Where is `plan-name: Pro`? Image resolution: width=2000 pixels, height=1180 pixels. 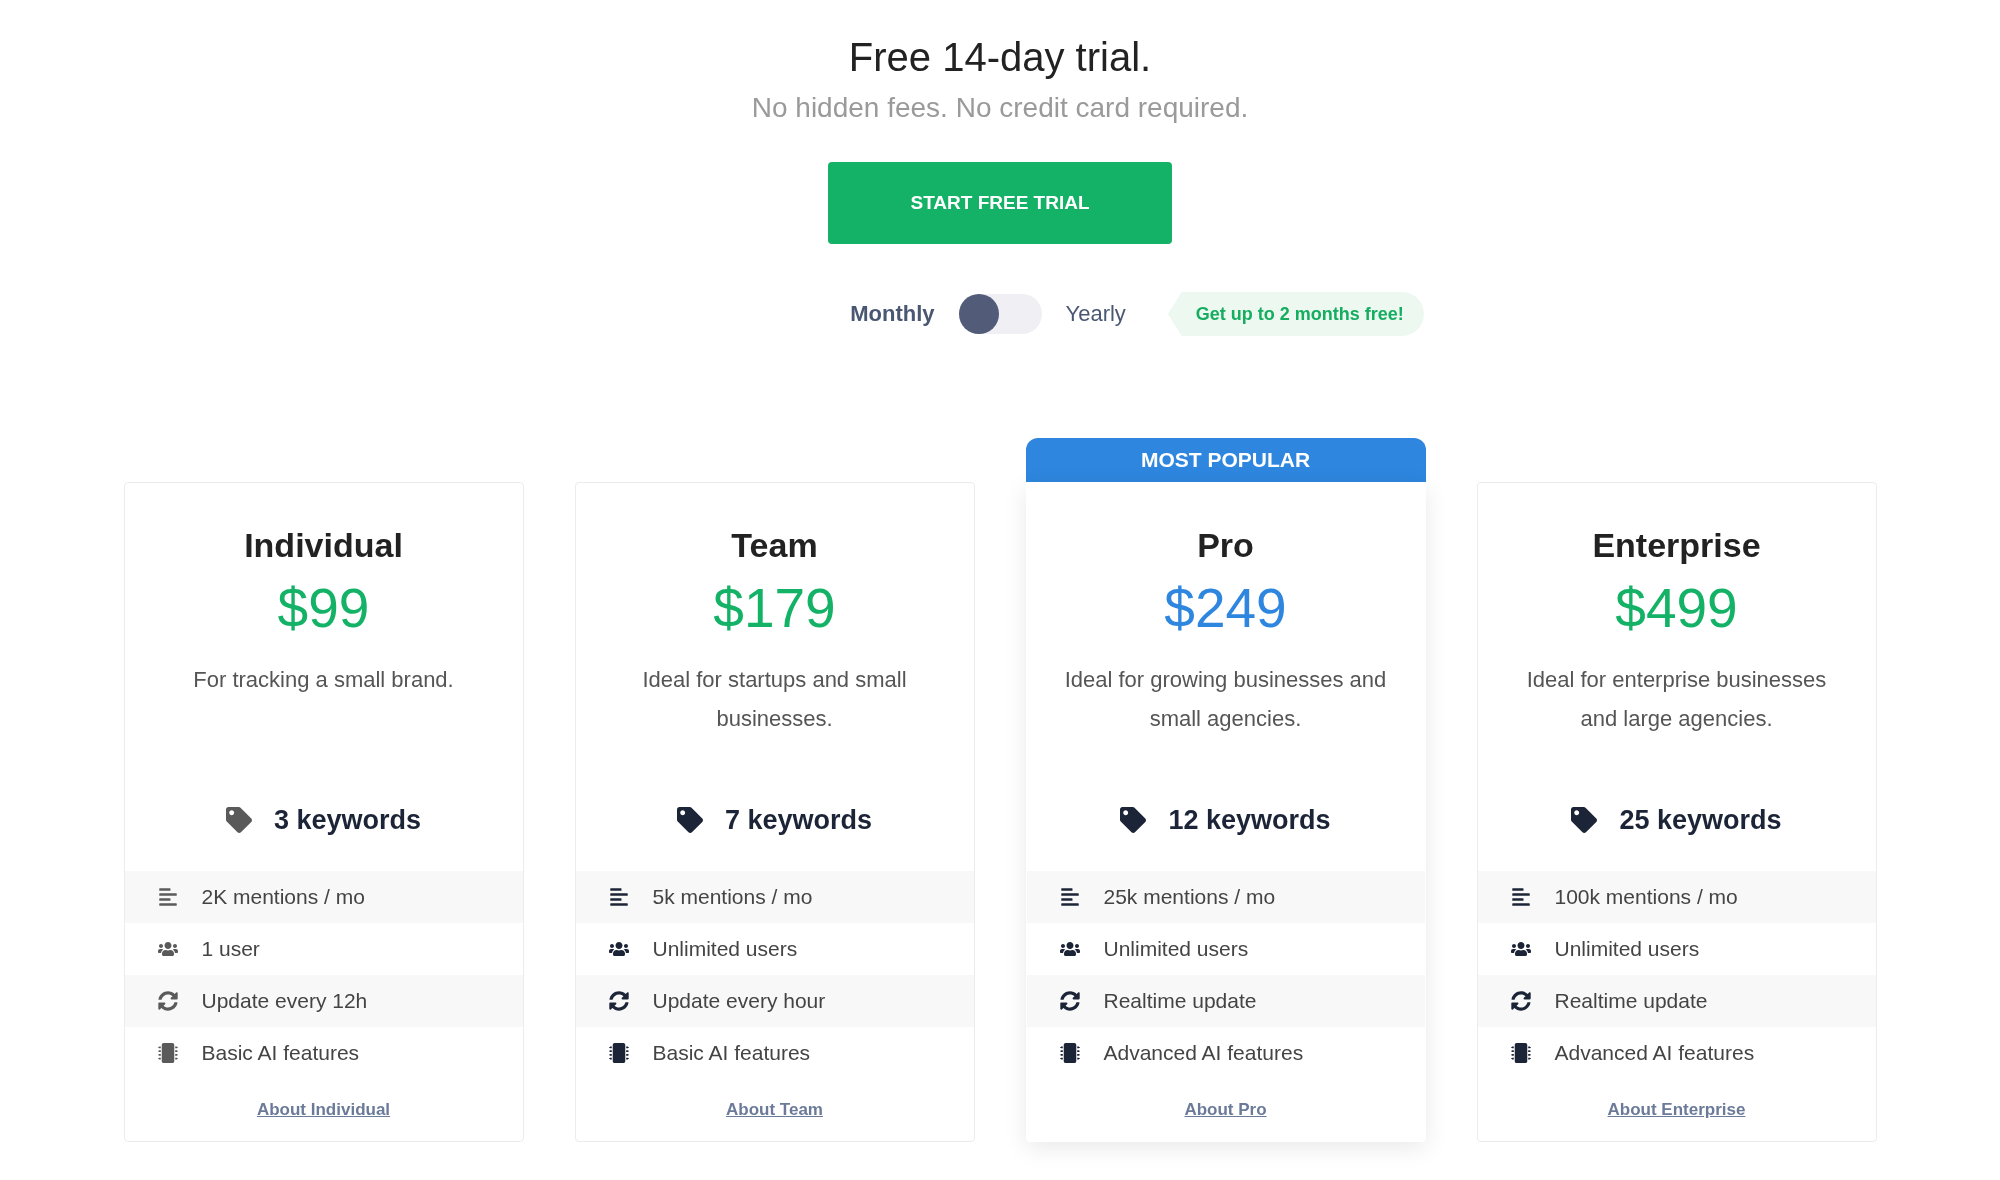 plan-name: Pro is located at coordinates (1225, 545).